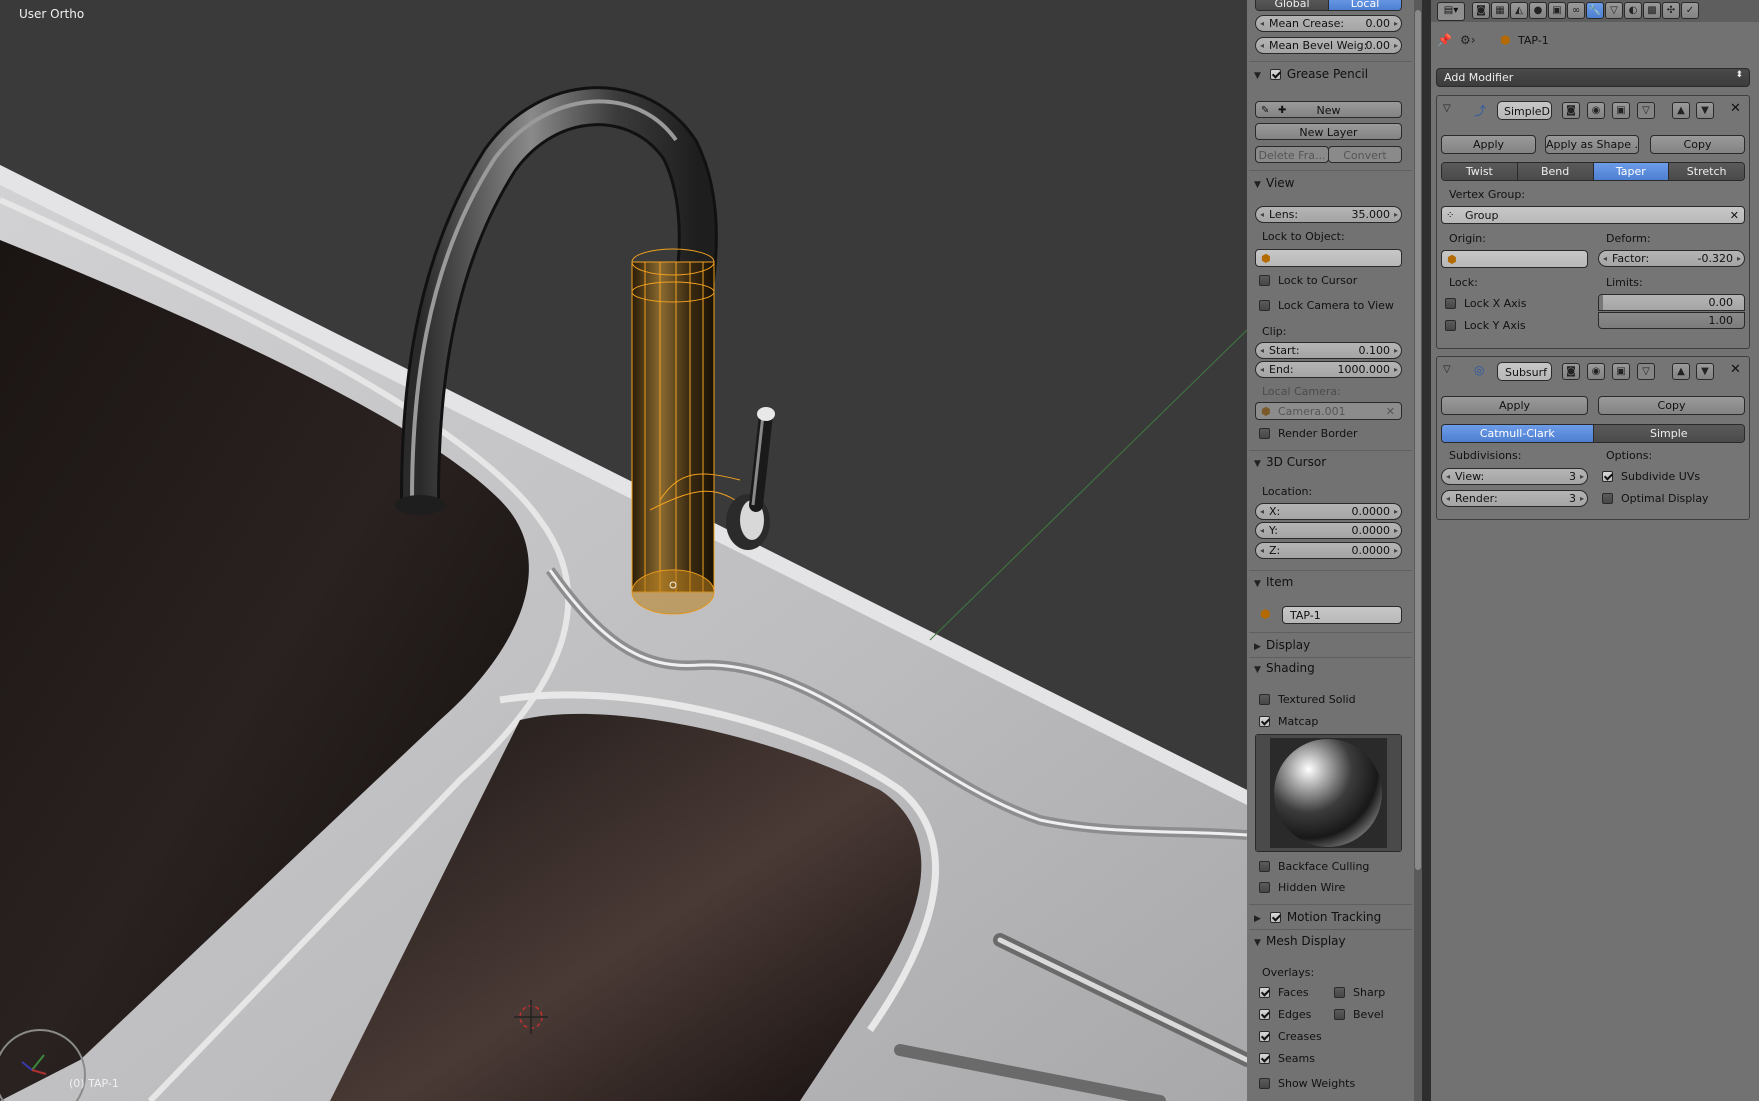 The height and width of the screenshot is (1101, 1759). Describe the element at coordinates (1275, 917) in the screenshot. I see `motion-tracking-checkbox` at that location.